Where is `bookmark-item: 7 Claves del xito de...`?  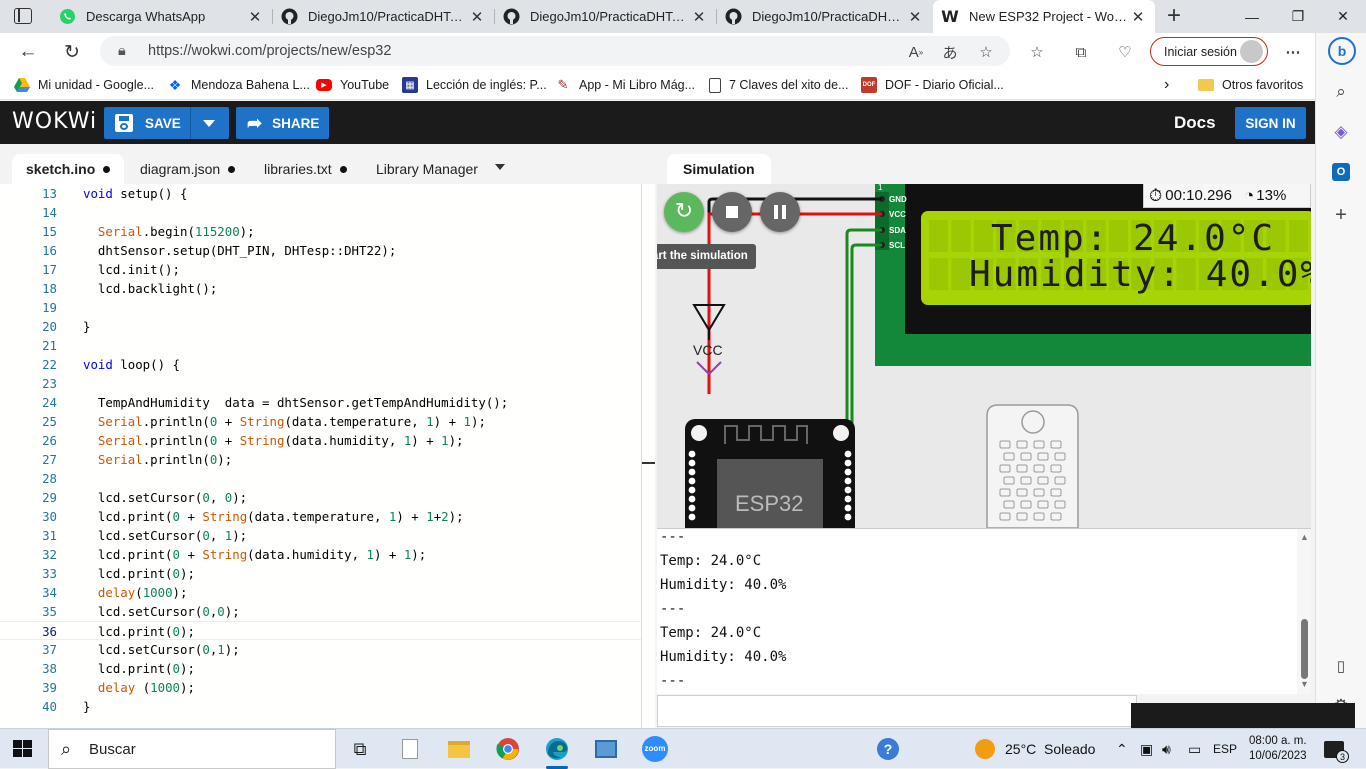
bookmark-item: 7 Claves del xito de... is located at coordinates (779, 85).